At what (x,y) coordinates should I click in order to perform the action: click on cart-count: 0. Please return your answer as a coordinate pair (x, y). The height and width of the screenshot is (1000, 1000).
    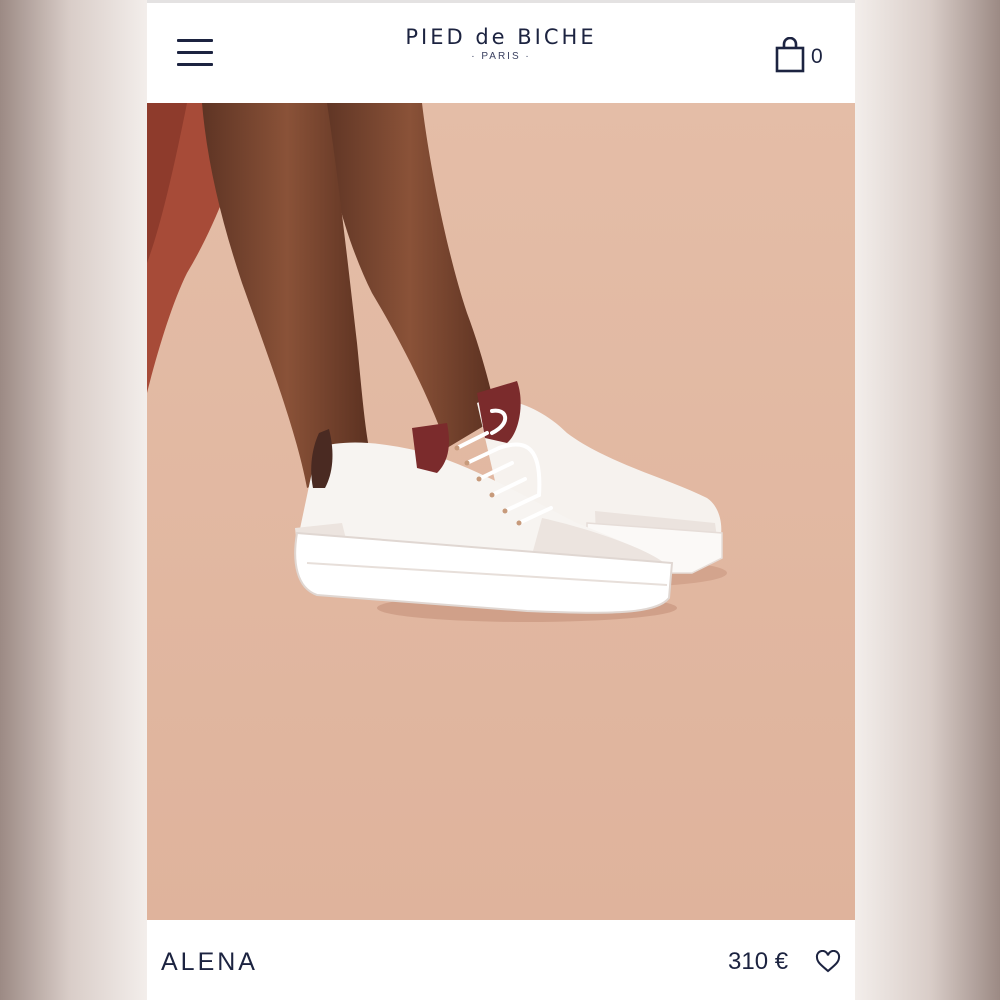
    Looking at the image, I should click on (817, 56).